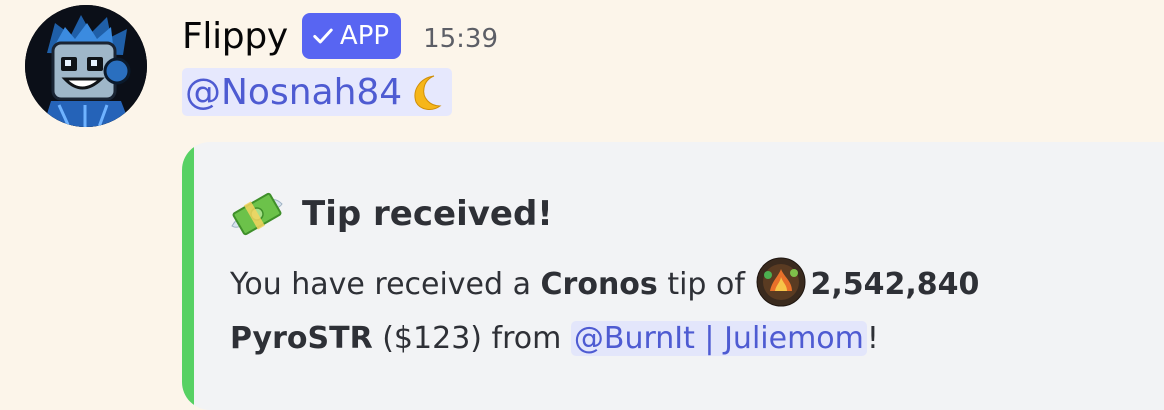  I want to click on pyrostr-token-icon, so click(781, 281).